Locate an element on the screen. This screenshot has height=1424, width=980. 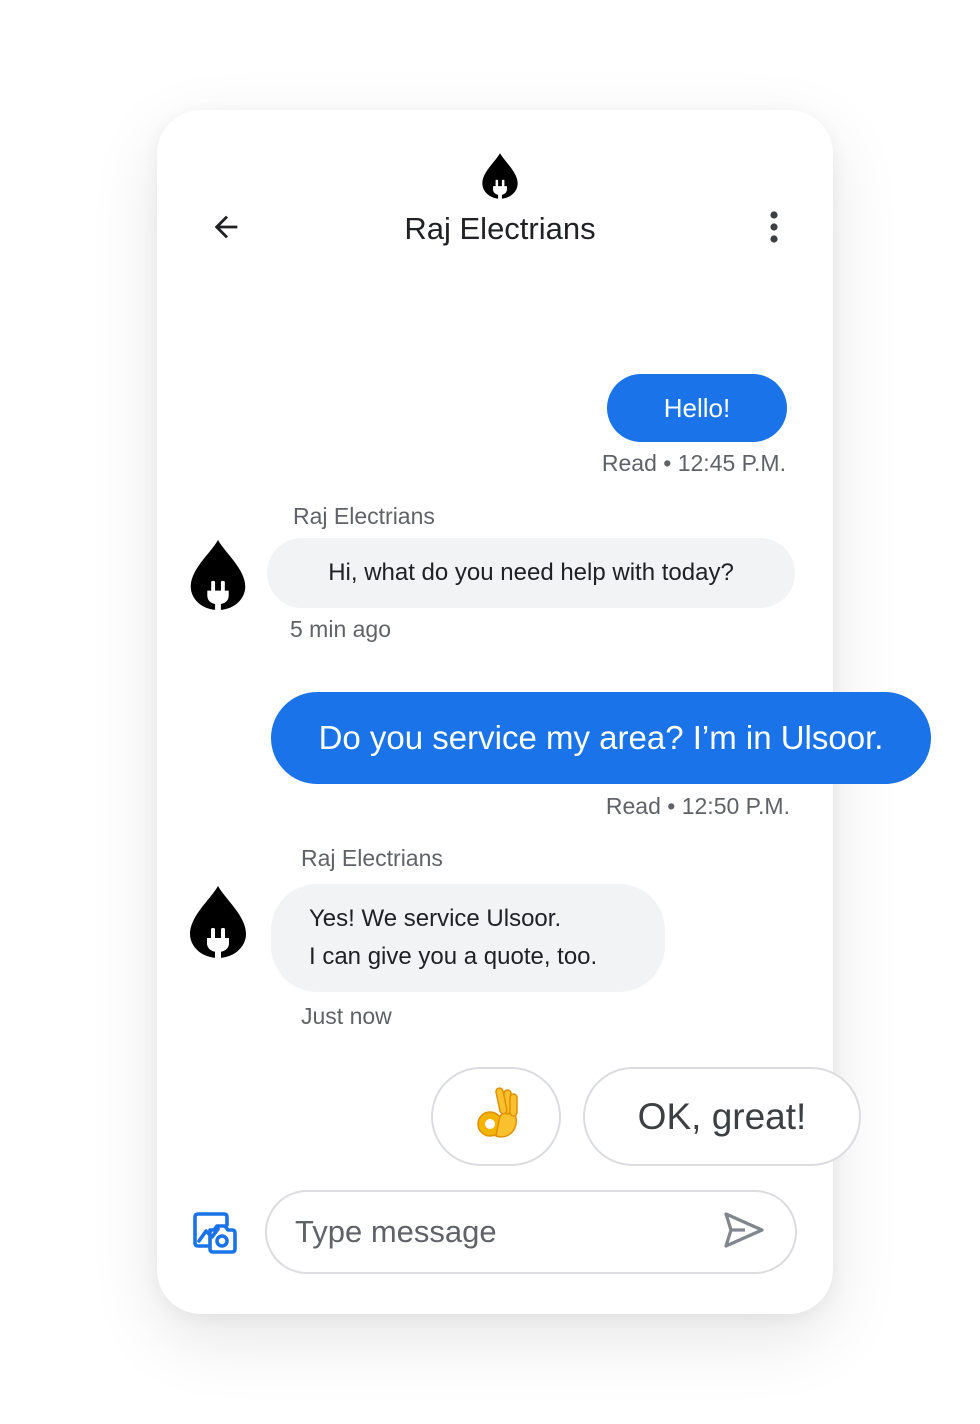
attach-media-button is located at coordinates (214, 1234).